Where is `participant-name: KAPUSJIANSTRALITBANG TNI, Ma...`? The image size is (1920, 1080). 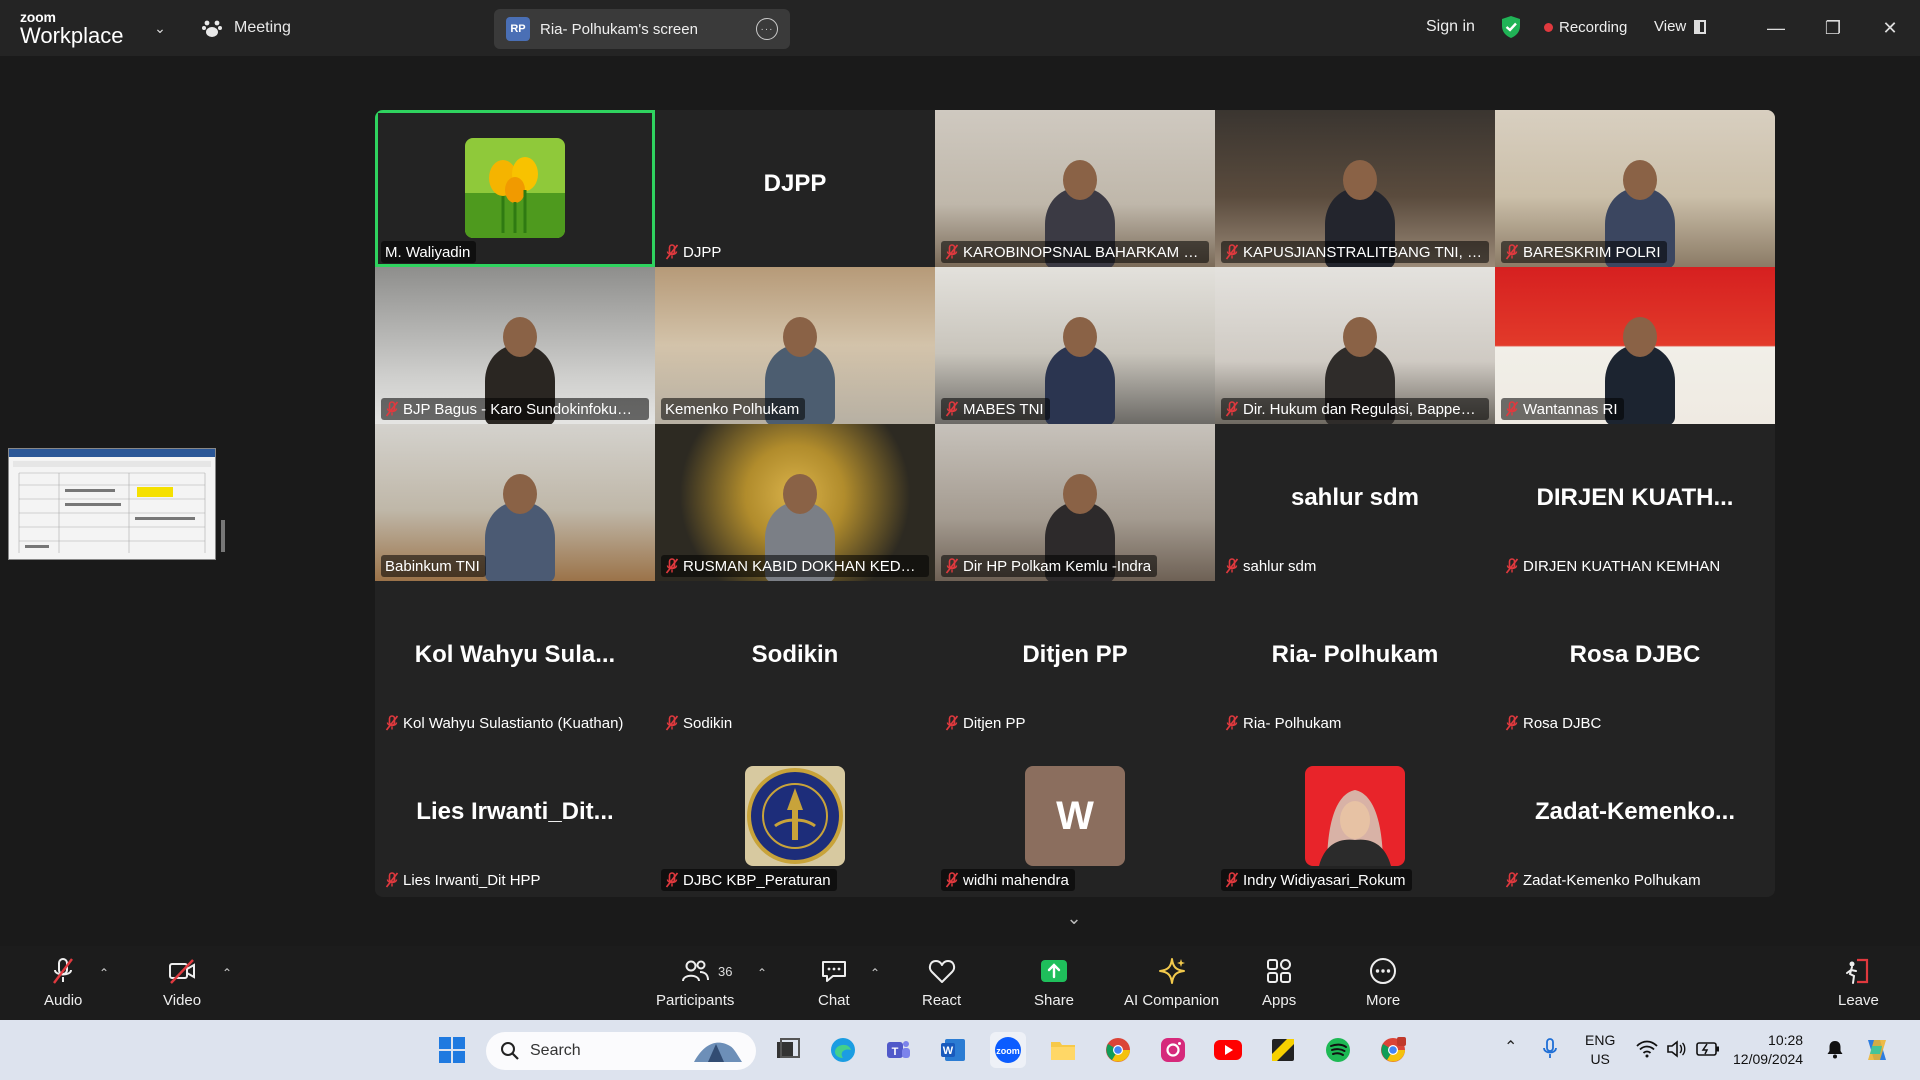
participant-name: KAPUSJIANSTRALITBANG TNI, Ma... is located at coordinates (1363, 252).